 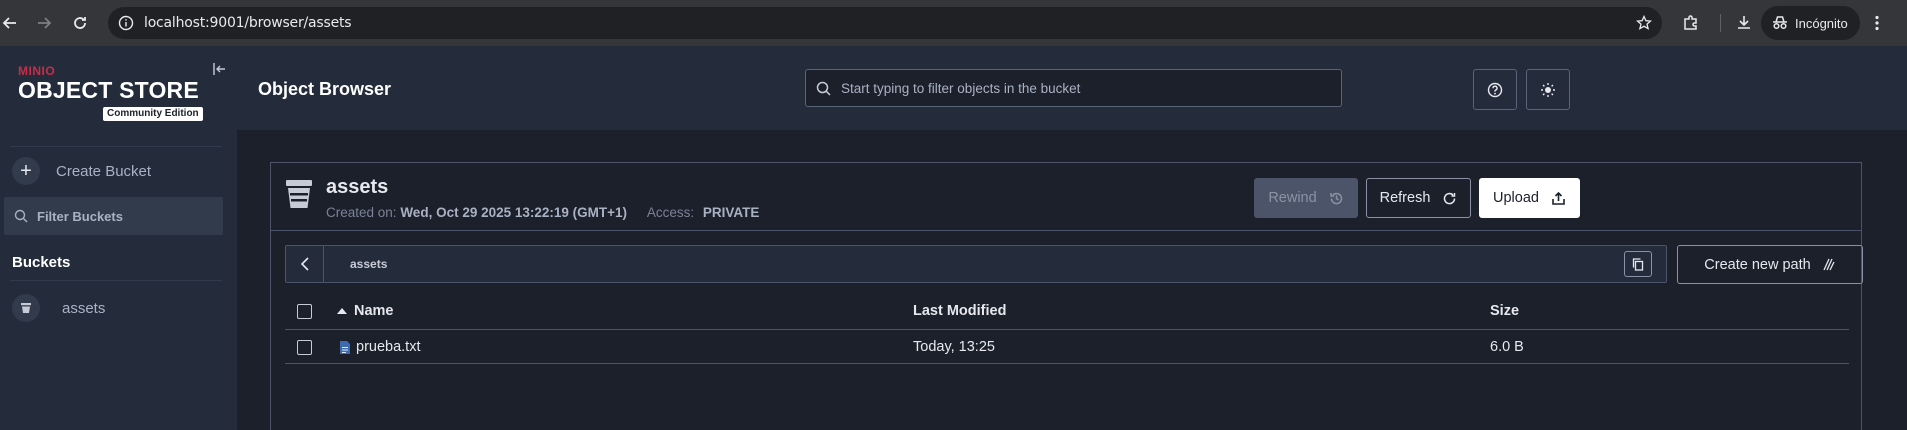 I want to click on last-modified-column-label: Last Modified, so click(x=960, y=311).